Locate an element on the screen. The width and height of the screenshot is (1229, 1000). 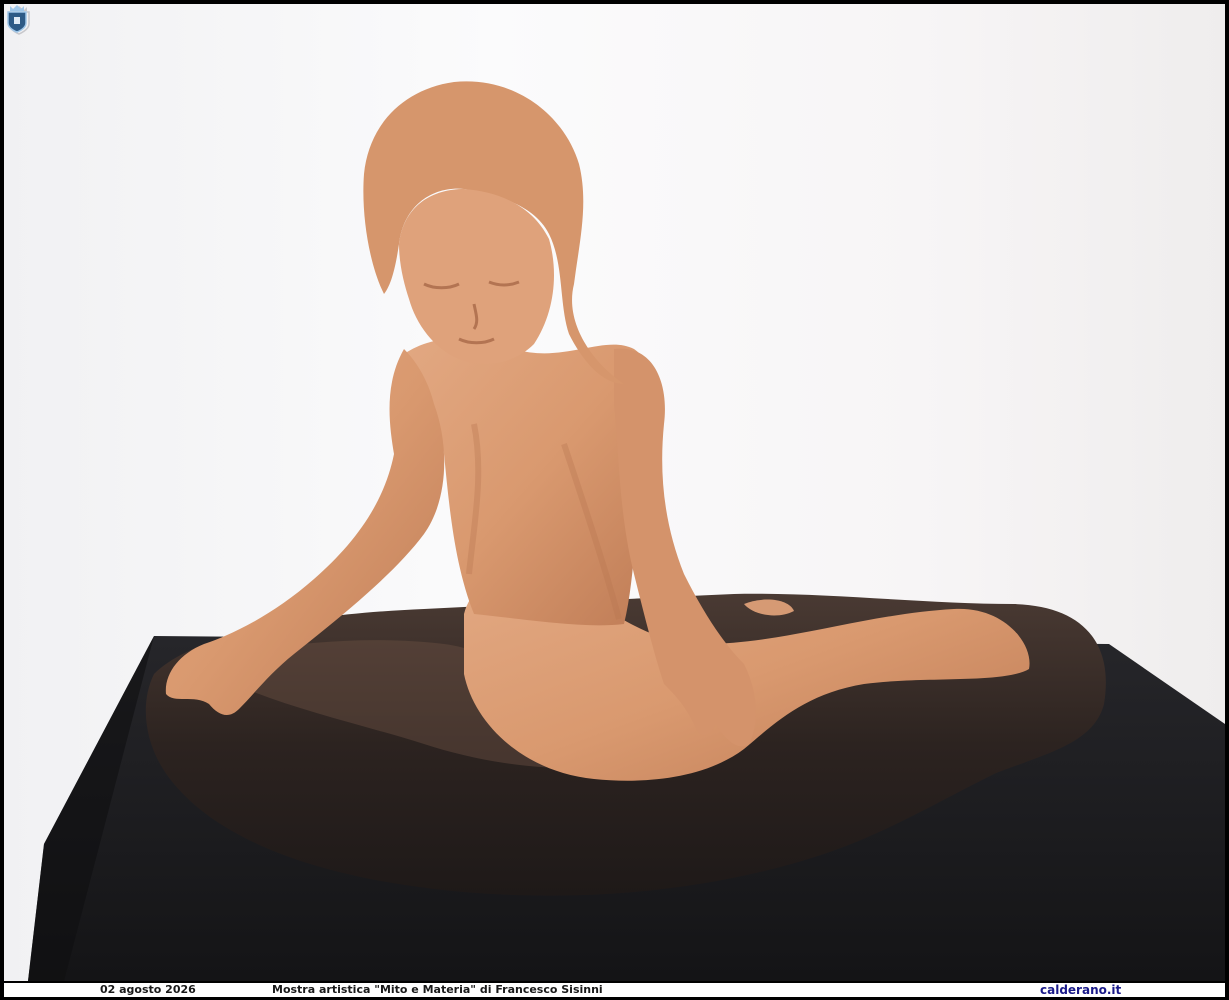
sculpture-face is located at coordinates (476, 276).